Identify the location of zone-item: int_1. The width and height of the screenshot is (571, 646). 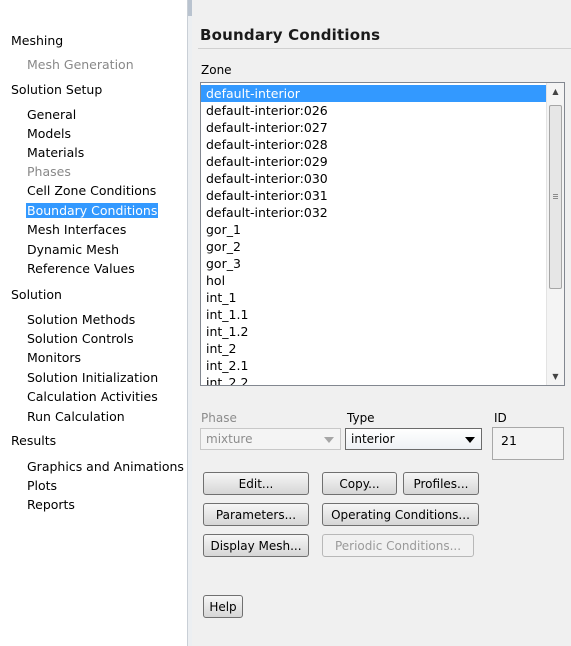
(374, 297).